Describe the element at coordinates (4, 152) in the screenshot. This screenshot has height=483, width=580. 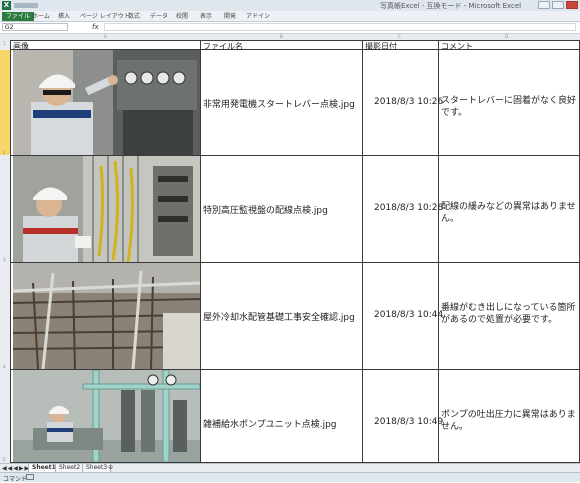
I see `row-header-2: 2` at that location.